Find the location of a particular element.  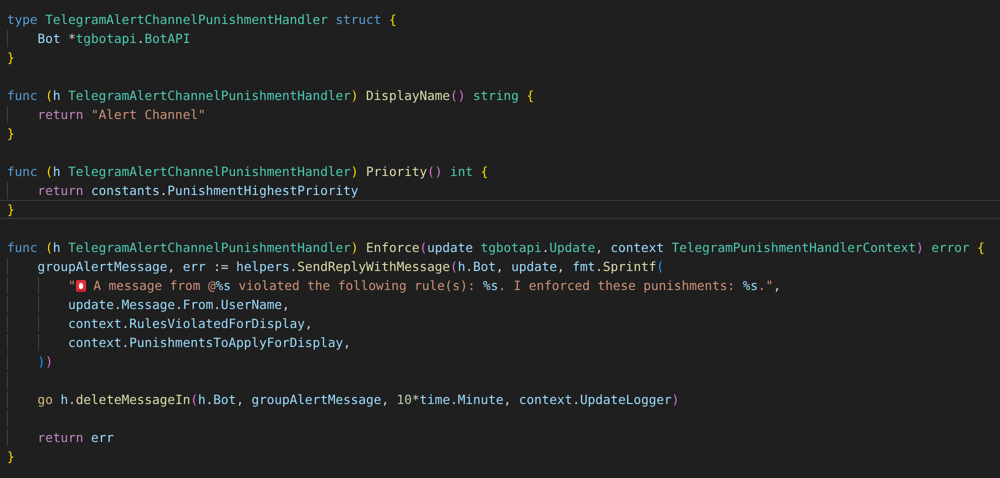

code-line: return err is located at coordinates (75, 438).